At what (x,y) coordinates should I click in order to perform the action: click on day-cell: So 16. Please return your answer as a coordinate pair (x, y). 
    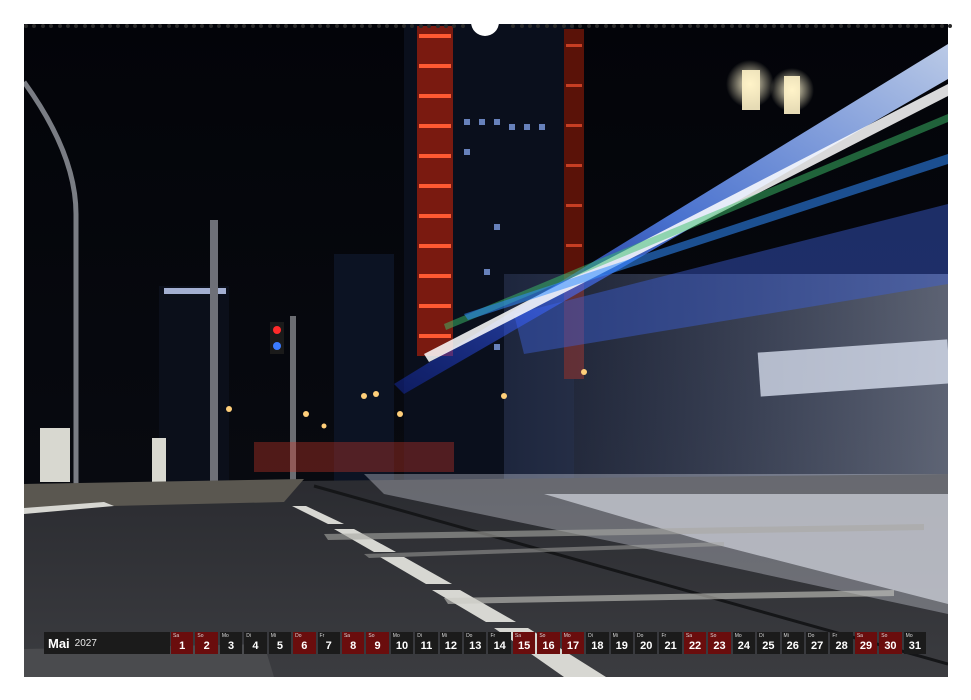
    Looking at the image, I should click on (548, 643).